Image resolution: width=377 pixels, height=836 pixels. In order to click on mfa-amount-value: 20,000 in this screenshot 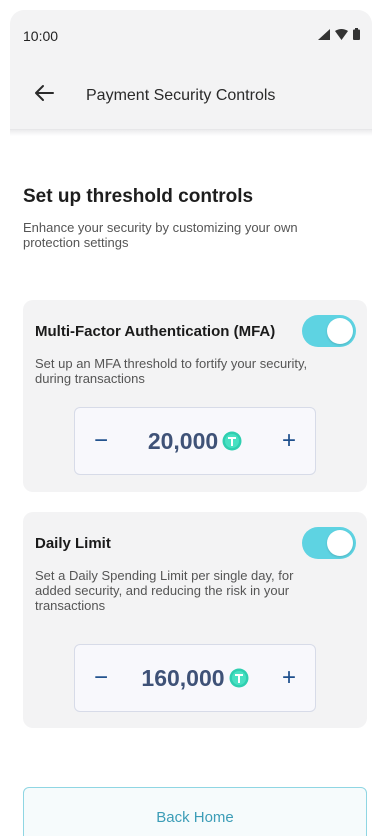, I will do `click(183, 440)`.